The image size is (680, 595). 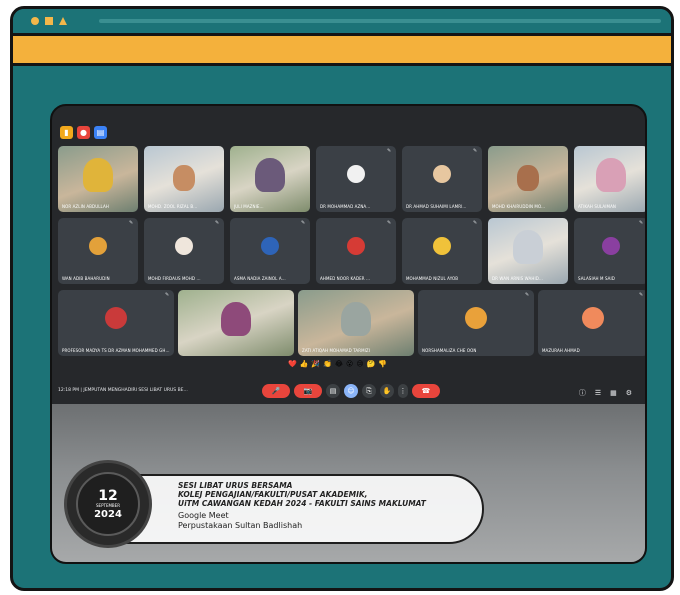 What do you see at coordinates (66, 132) in the screenshot?
I see `office-icon: ▮` at bounding box center [66, 132].